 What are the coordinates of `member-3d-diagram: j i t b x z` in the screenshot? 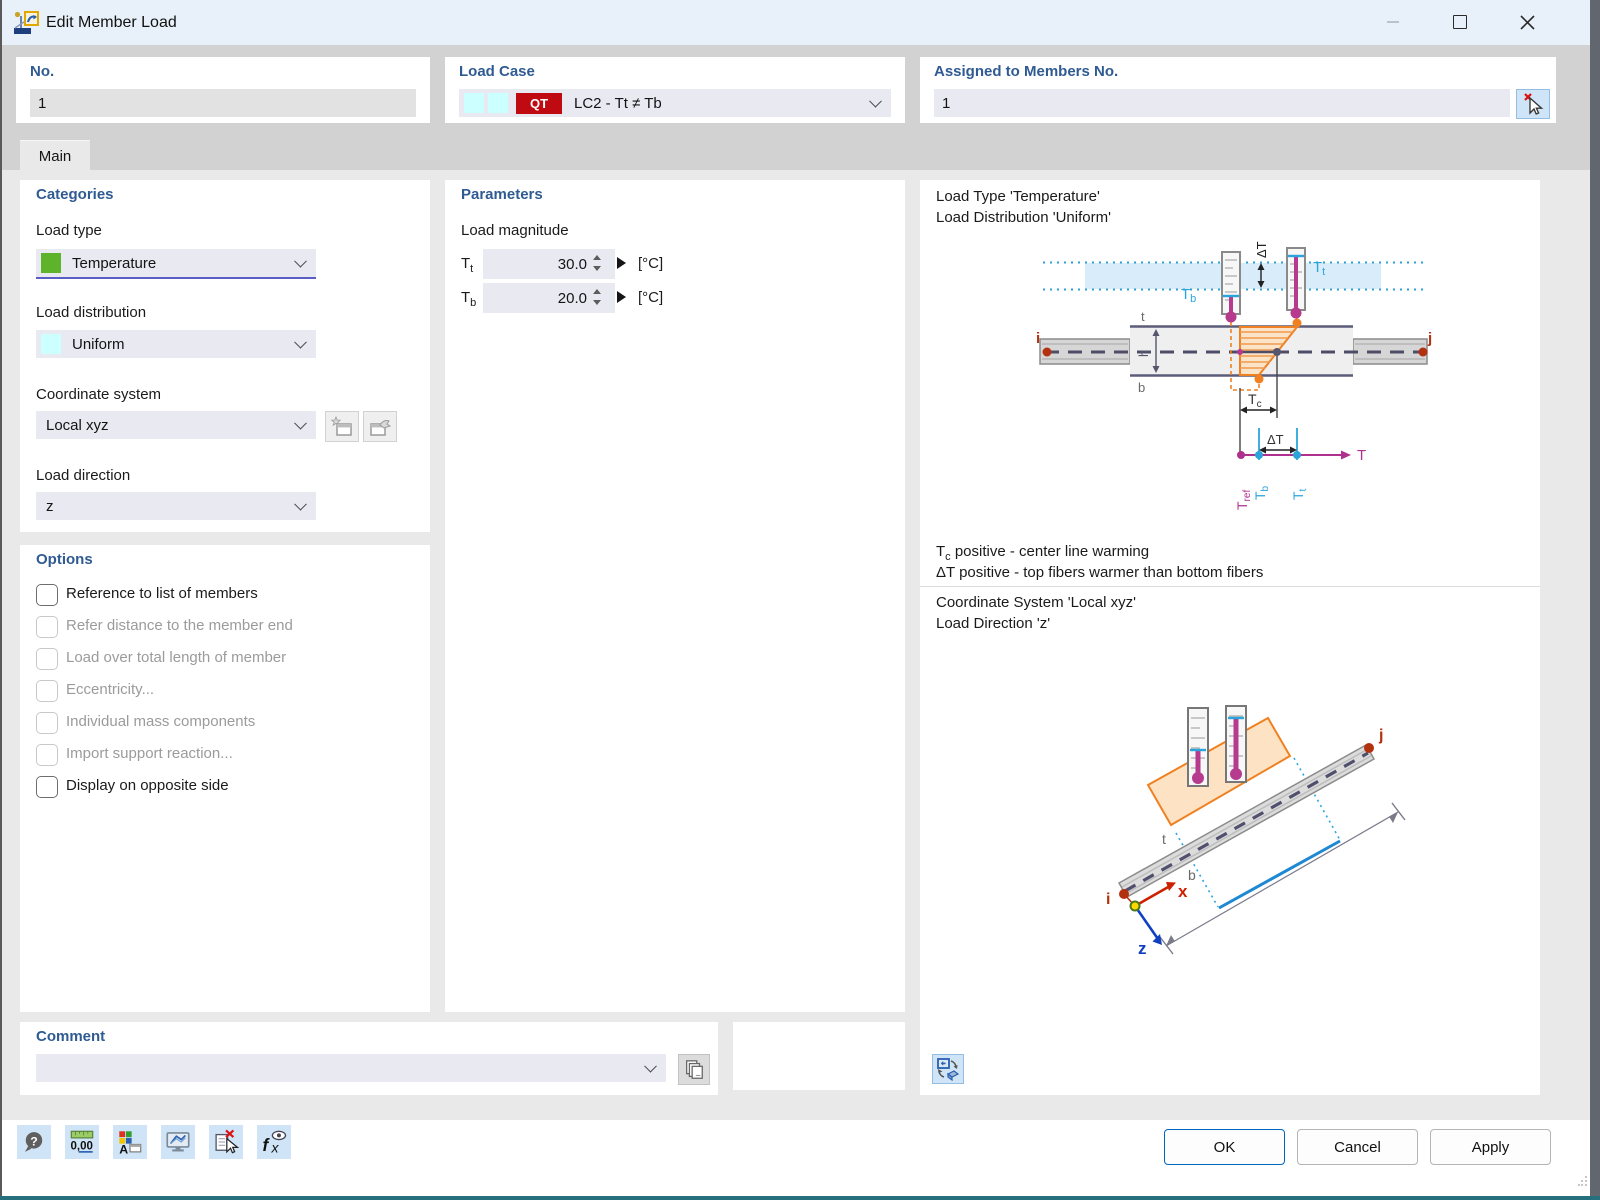 It's located at (1256, 831).